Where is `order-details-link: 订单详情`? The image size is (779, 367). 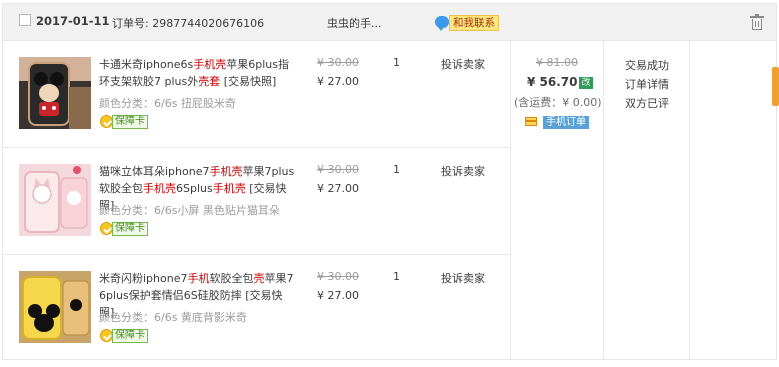 order-details-link: 订单详情 is located at coordinates (647, 84).